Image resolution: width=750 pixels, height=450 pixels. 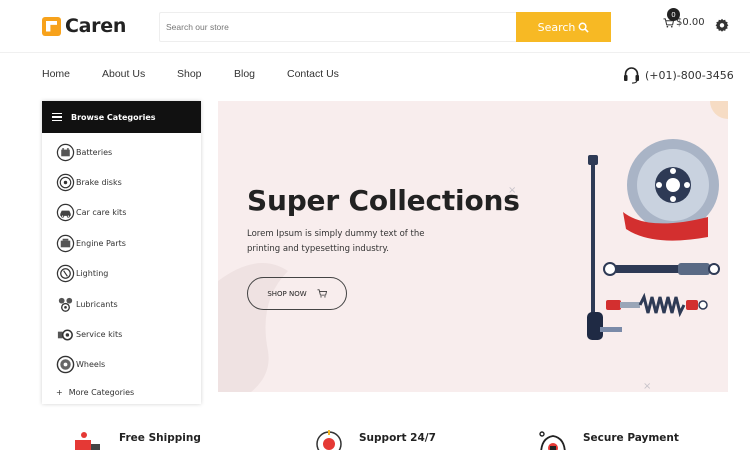 What do you see at coordinates (322, 293) in the screenshot?
I see `cart-icon` at bounding box center [322, 293].